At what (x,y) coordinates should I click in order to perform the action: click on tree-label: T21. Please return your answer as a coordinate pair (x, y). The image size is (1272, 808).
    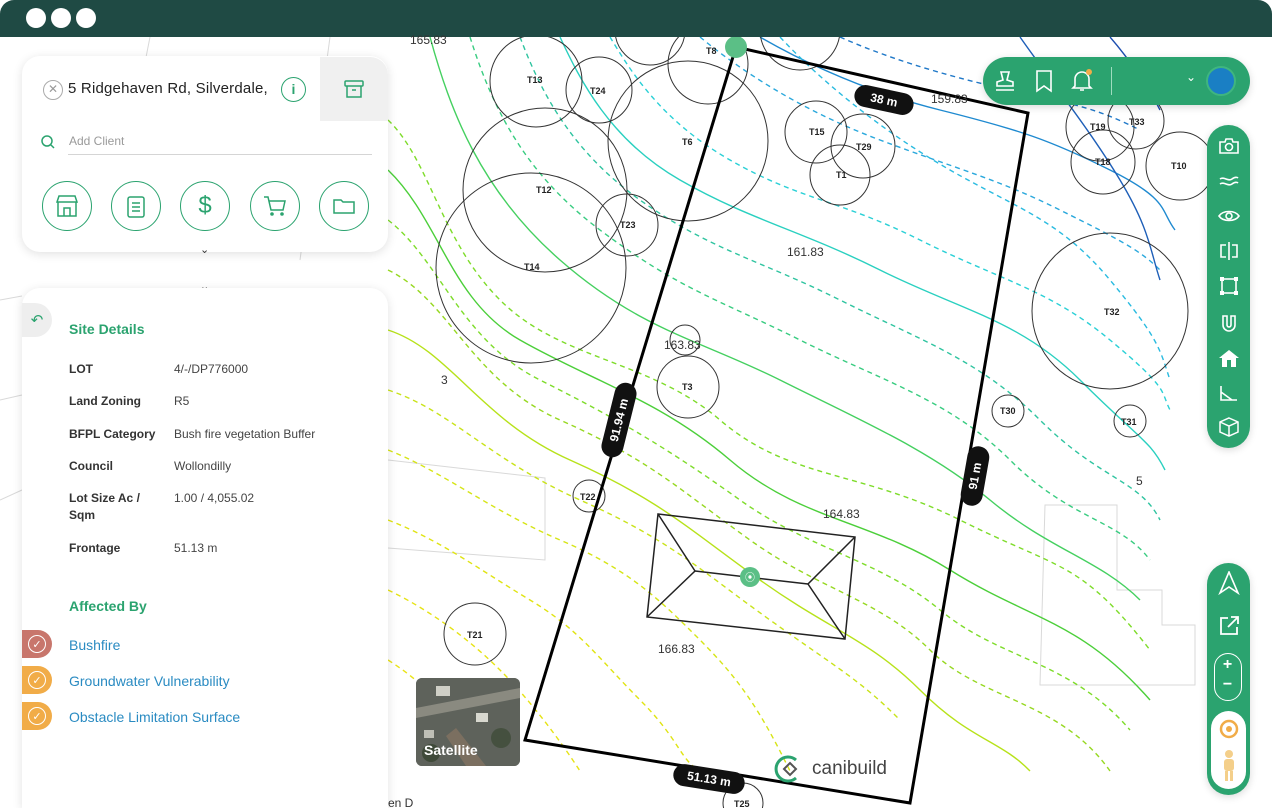
    Looking at the image, I should click on (475, 635).